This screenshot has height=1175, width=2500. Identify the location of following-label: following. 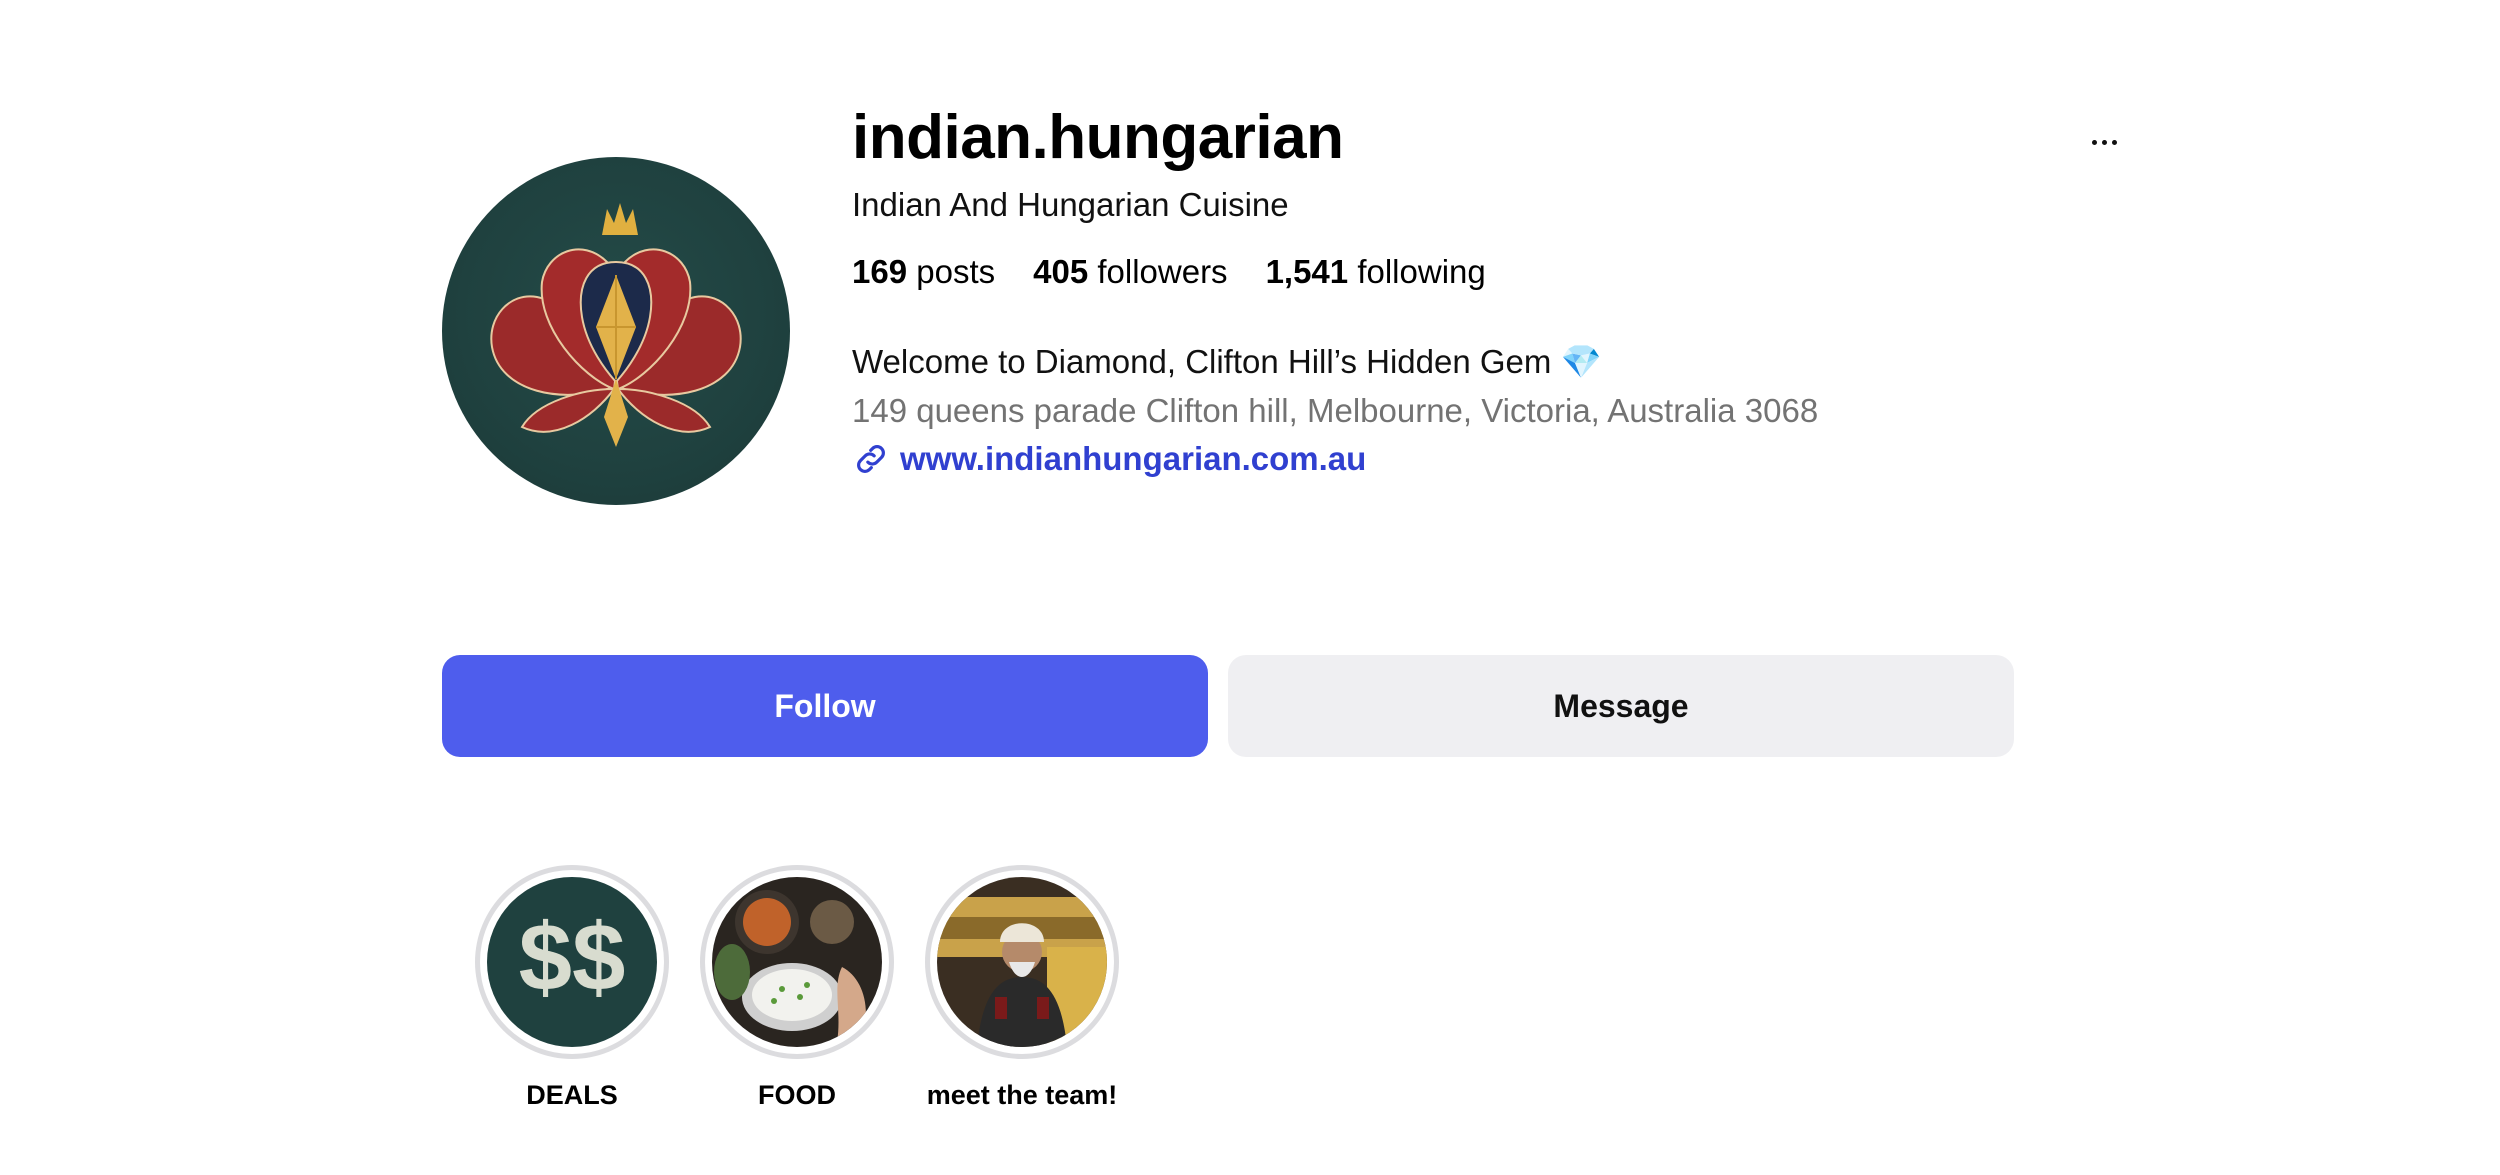
(1421, 271).